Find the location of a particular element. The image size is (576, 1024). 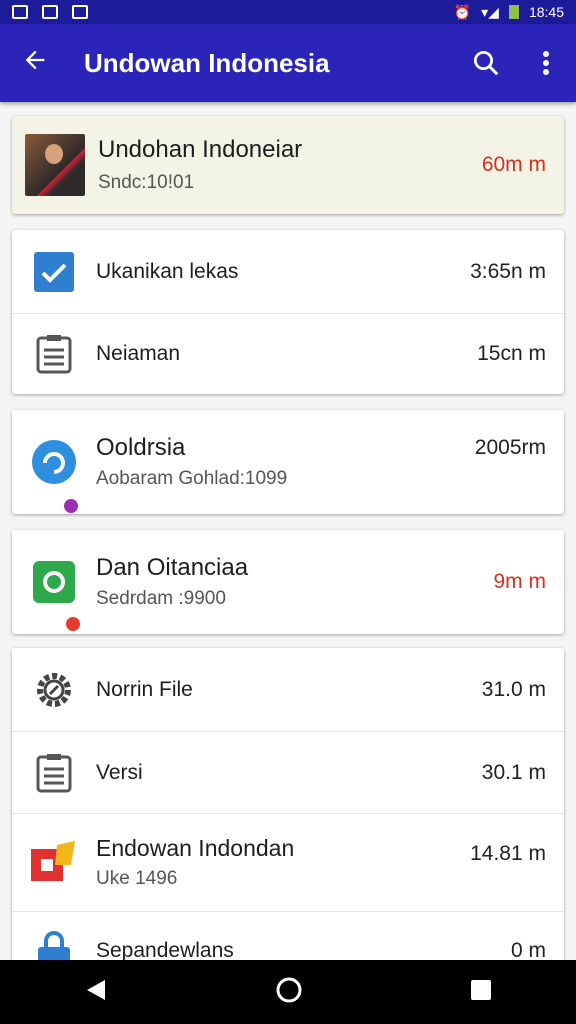

signal-icon: ▾◢ is located at coordinates (490, 11).